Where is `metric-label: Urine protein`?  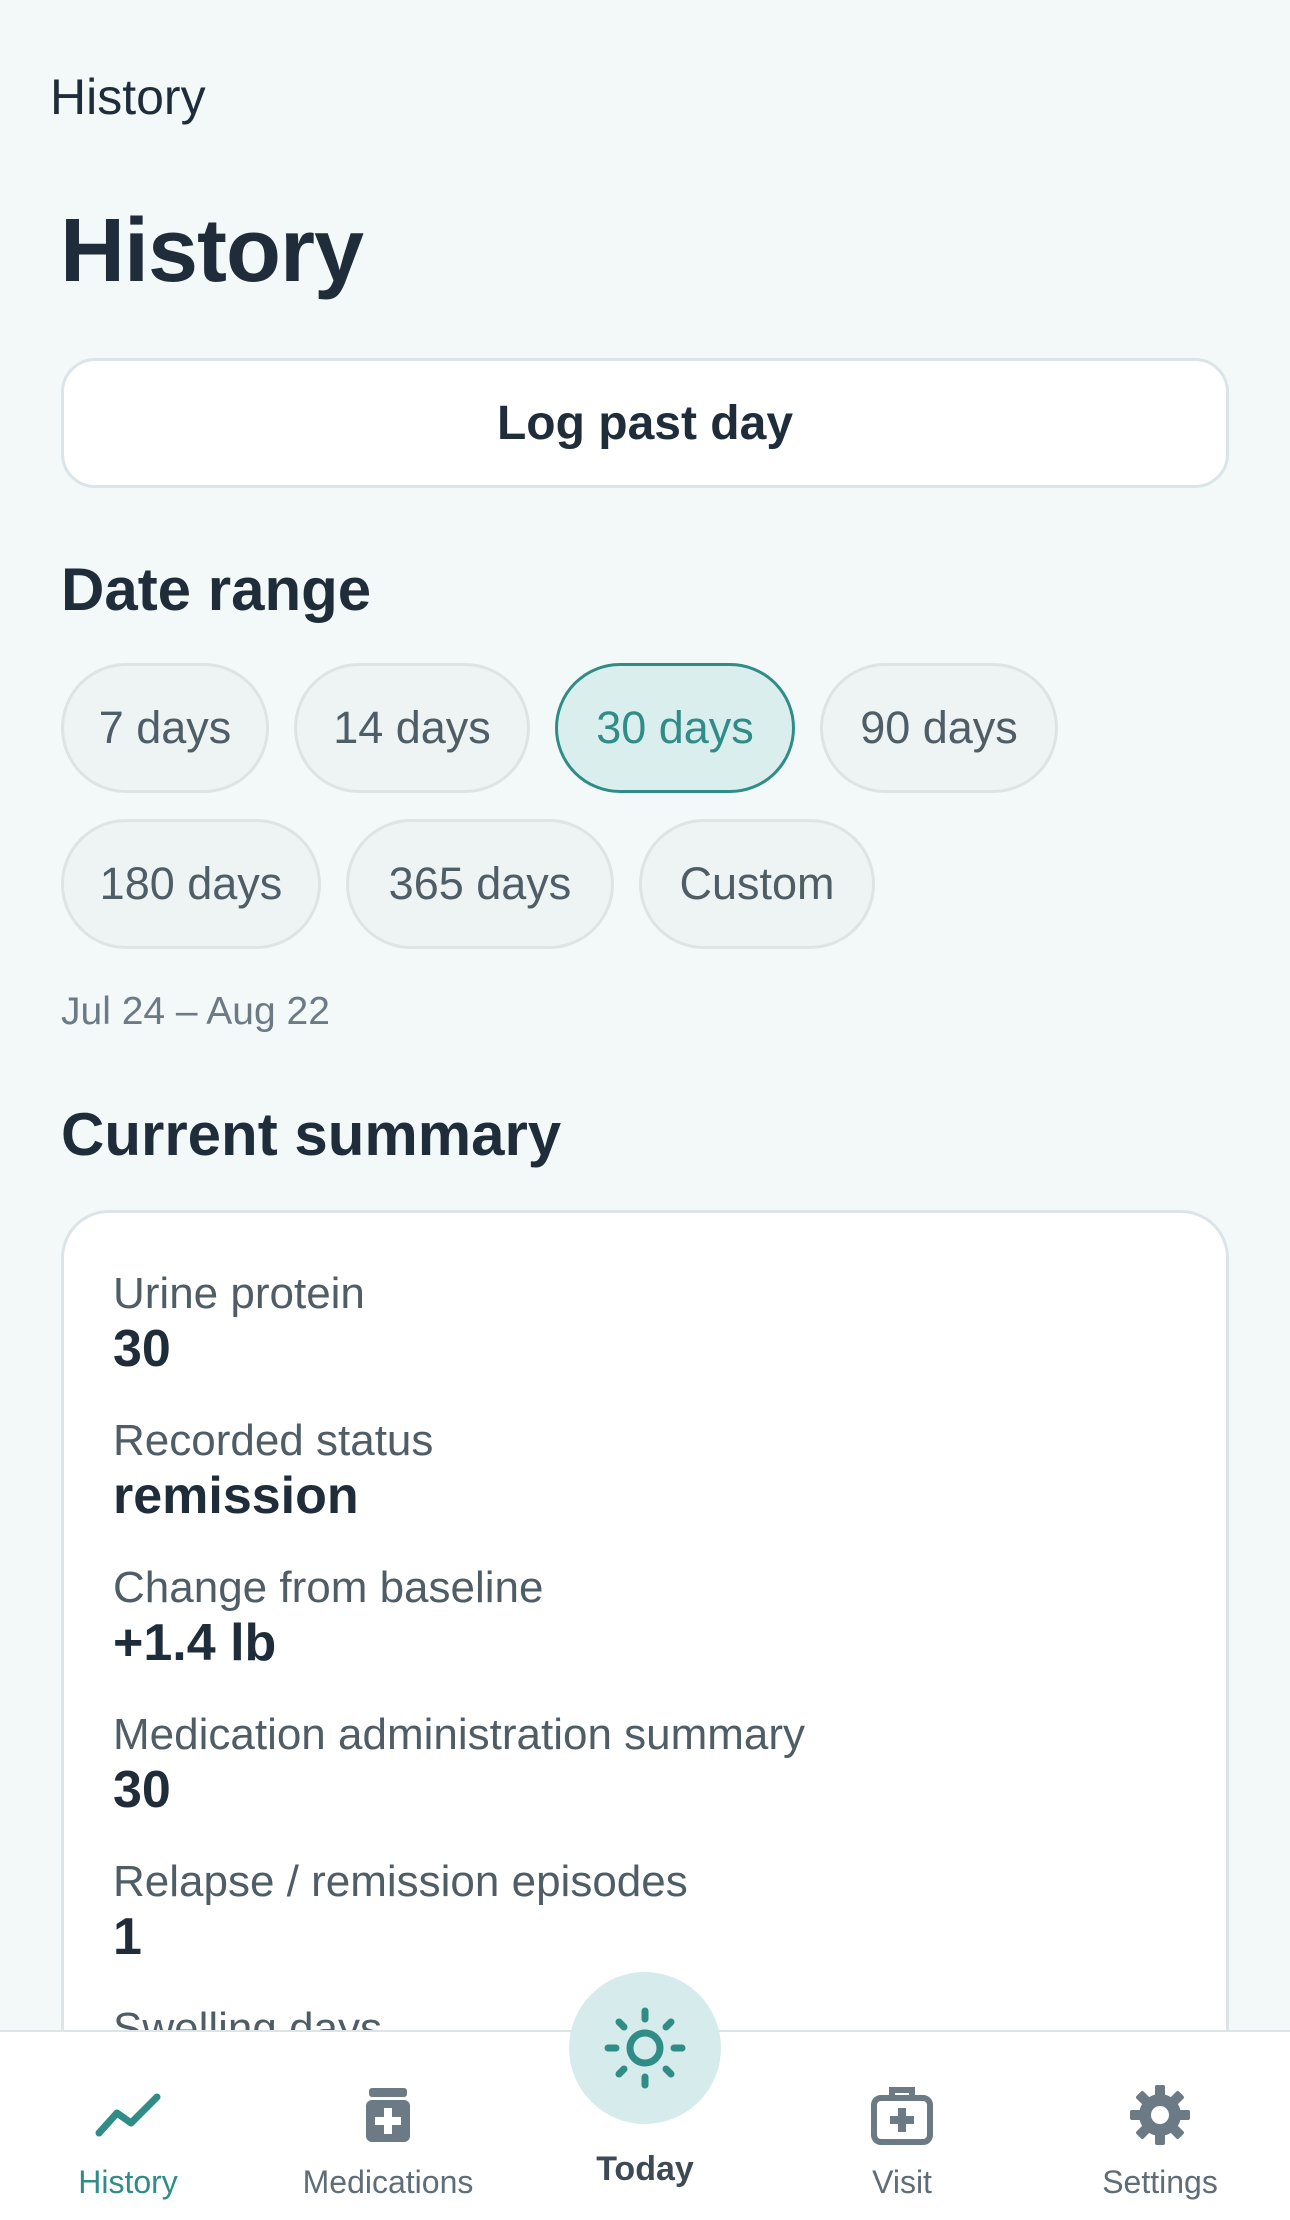 metric-label: Urine protein is located at coordinates (239, 1293).